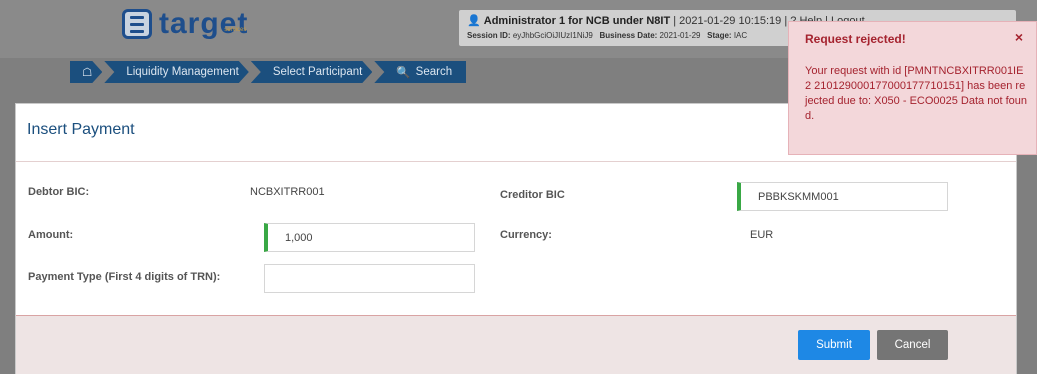  What do you see at coordinates (203, 24) in the screenshot?
I see `logo-text: target services` at bounding box center [203, 24].